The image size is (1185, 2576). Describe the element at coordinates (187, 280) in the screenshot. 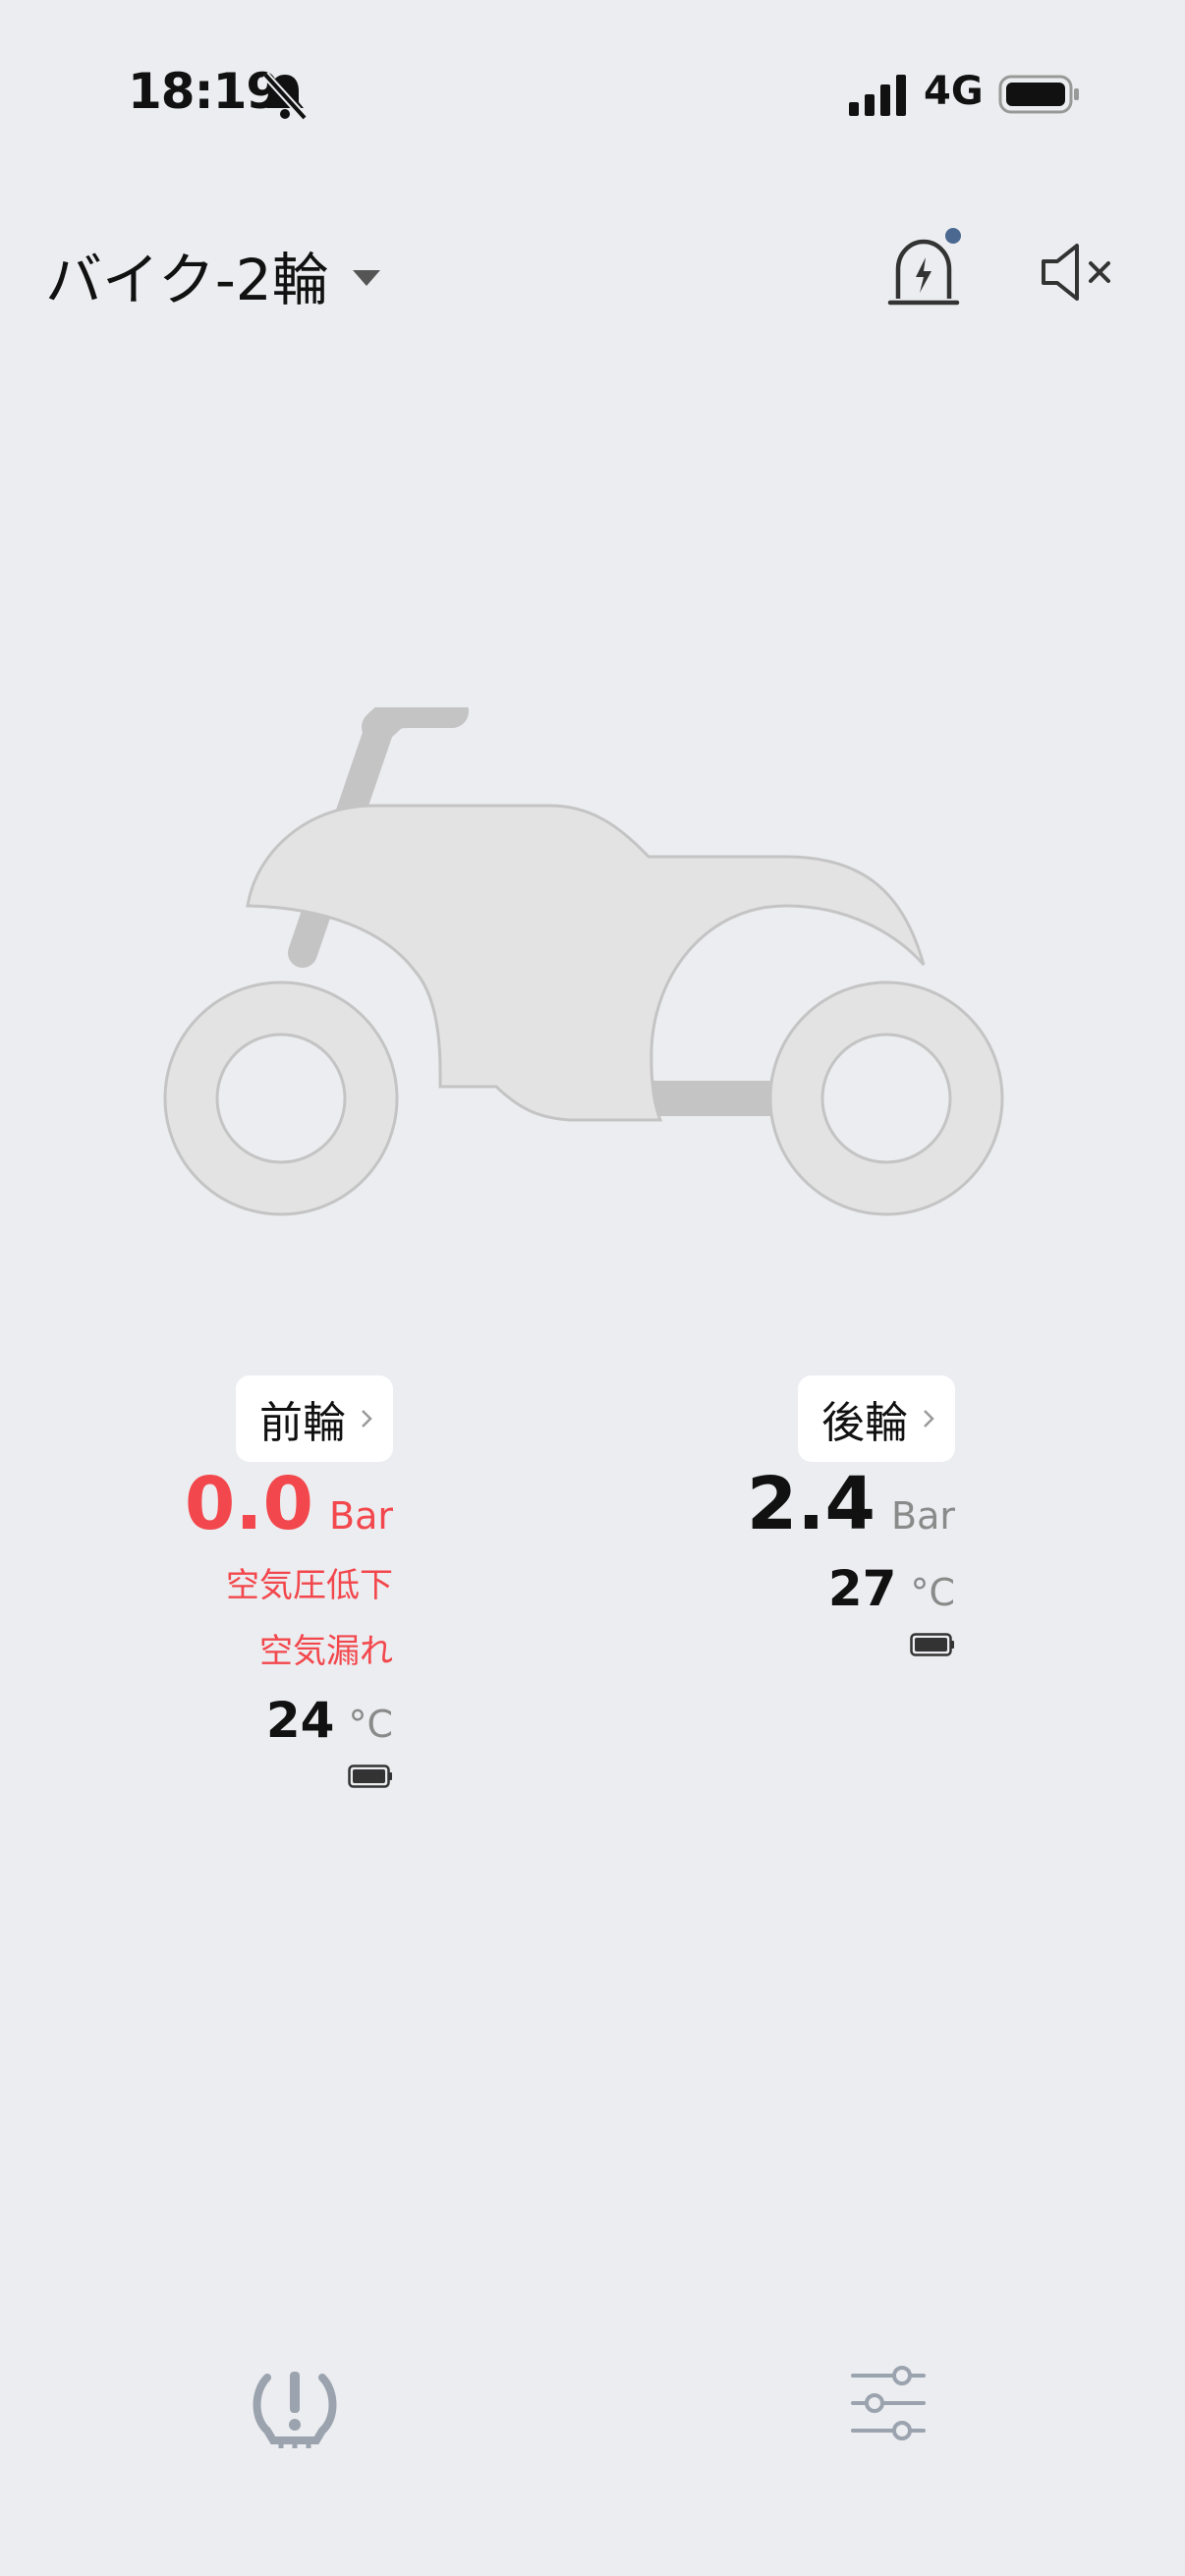

I see `vehicle-name: バイク-2輪` at that location.